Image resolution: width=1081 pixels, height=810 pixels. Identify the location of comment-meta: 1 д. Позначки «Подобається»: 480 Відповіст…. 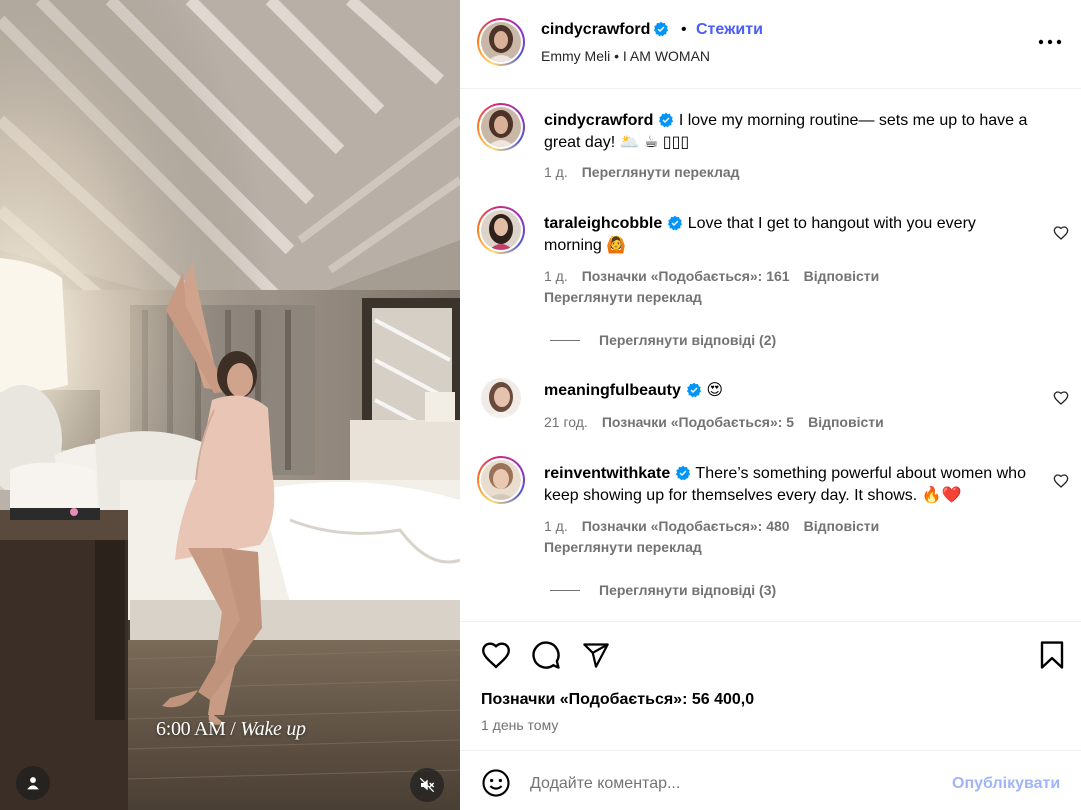
(718, 526).